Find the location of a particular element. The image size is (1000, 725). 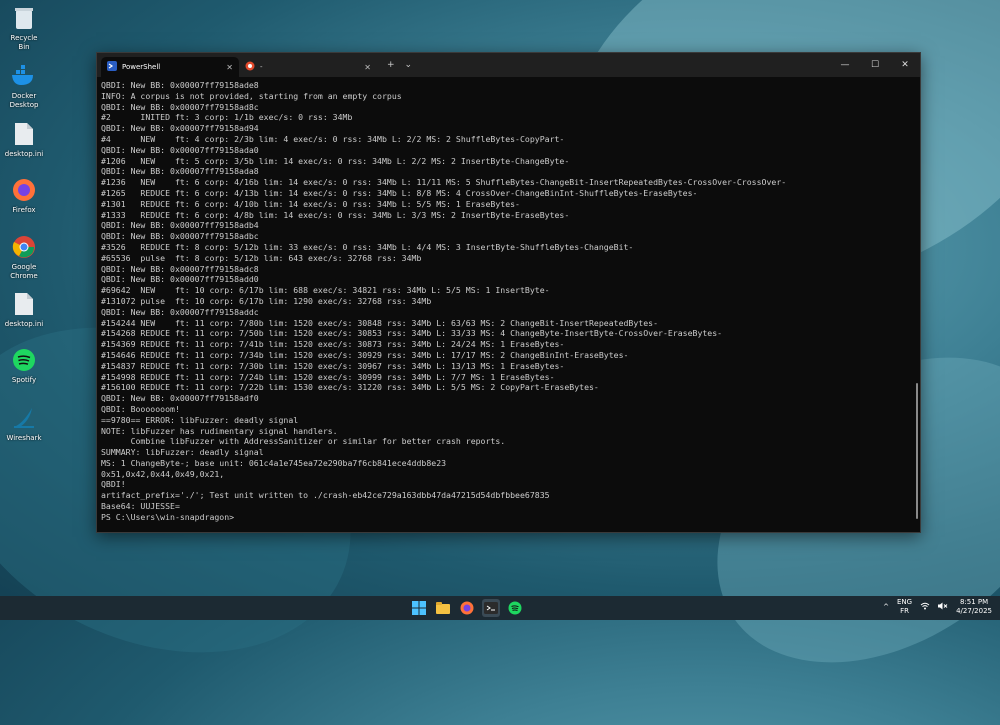

console-line: QBDI: New BB: 0x00007ff79158ad8c is located at coordinates (180, 106).